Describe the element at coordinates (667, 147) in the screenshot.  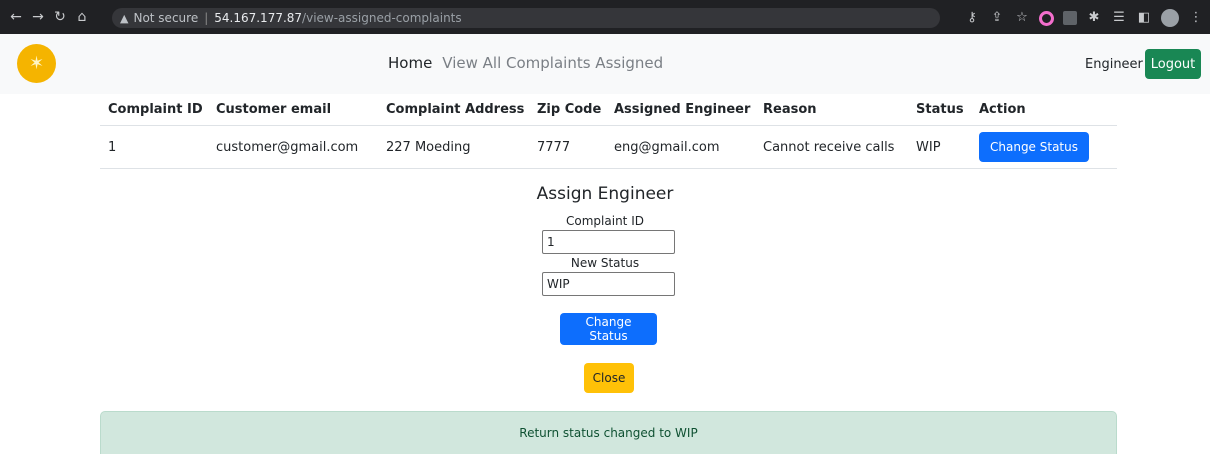
I see `cell-assigned-engineer: eng@gmail.com` at that location.